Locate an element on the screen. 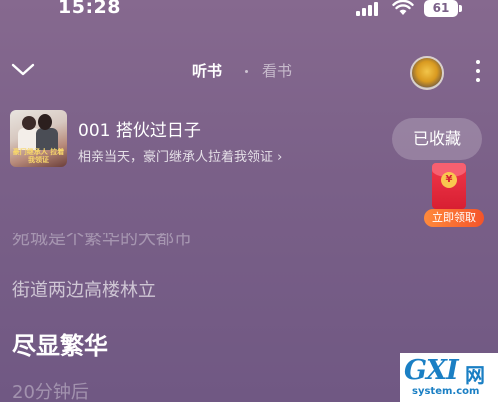  cover-title-text: 豪门继承人 拉着我领证 is located at coordinates (38, 155).